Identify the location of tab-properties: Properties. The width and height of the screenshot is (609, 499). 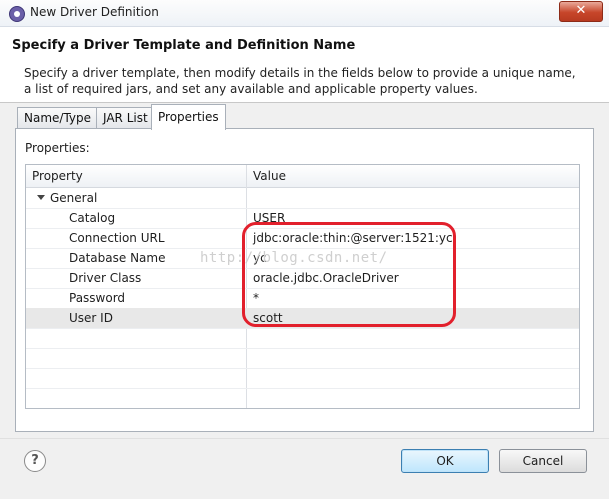
(188, 117).